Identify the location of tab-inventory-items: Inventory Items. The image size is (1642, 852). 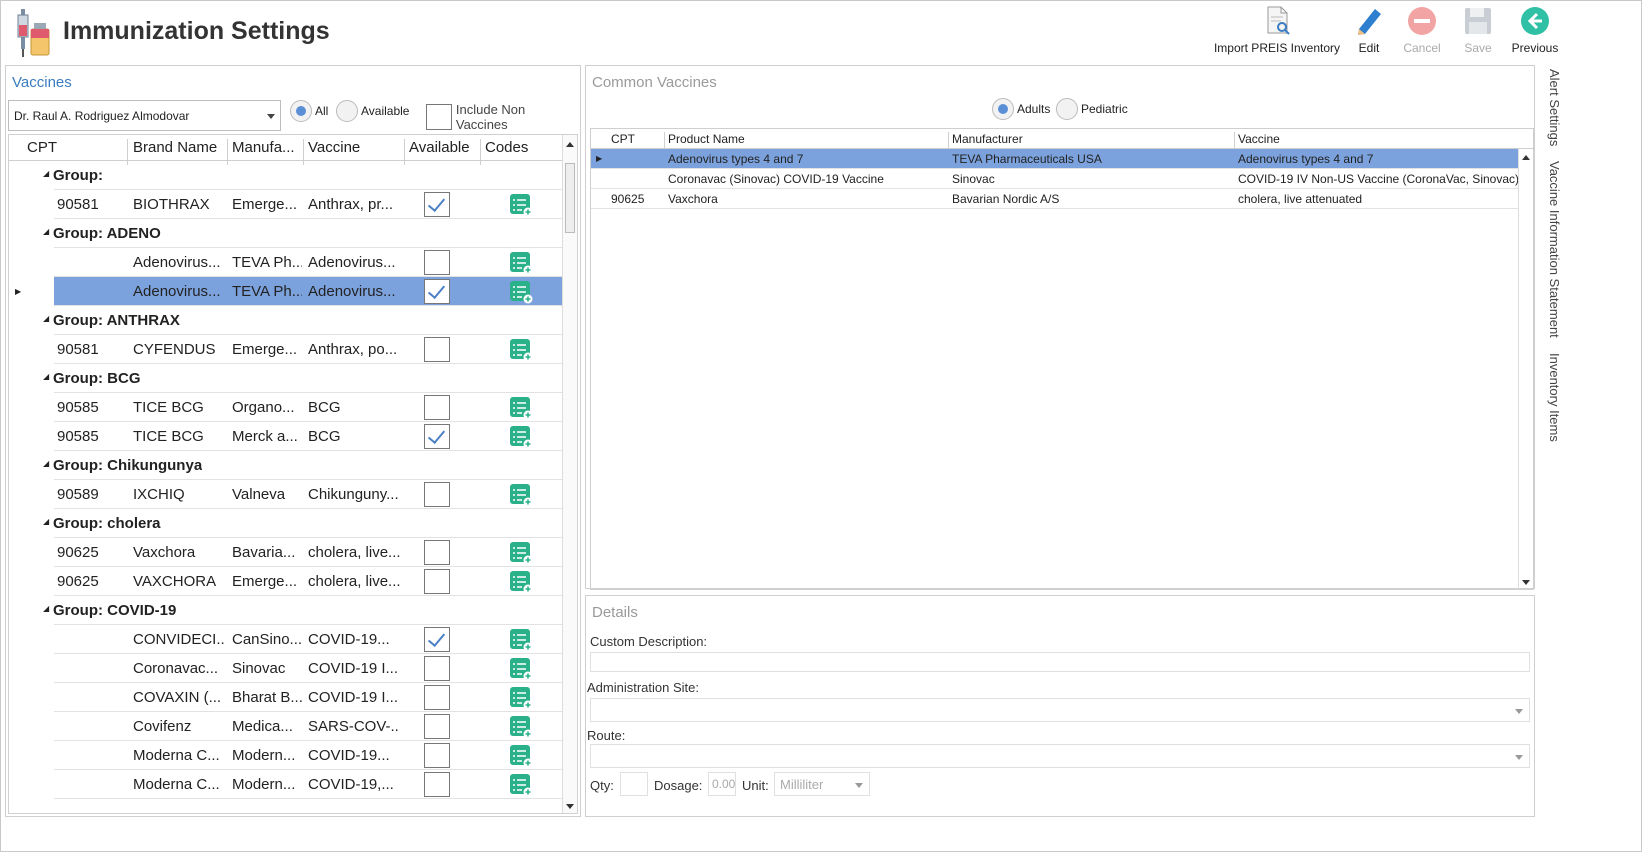
(1554, 397).